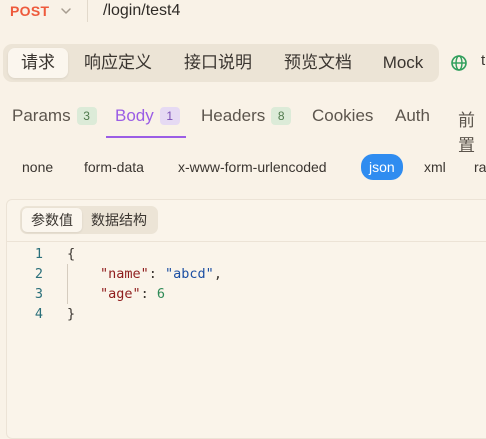 The width and height of the screenshot is (486, 439). What do you see at coordinates (233, 115) in the screenshot?
I see `tab-label: Headers` at bounding box center [233, 115].